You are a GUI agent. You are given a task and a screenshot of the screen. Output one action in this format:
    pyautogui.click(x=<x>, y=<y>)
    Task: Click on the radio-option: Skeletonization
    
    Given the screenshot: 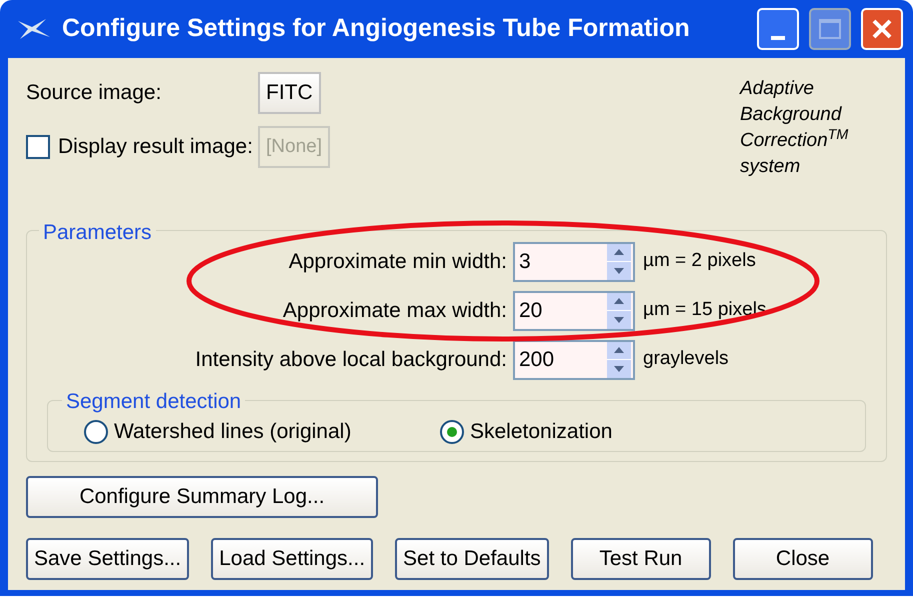 What is the action you would take?
    pyautogui.click(x=526, y=432)
    